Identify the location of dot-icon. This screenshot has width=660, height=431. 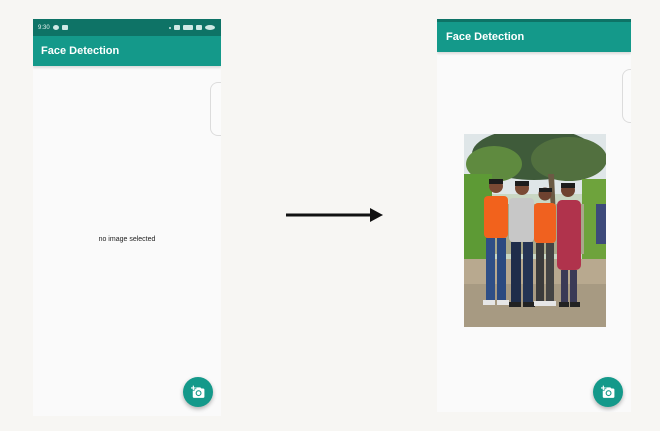
(170, 27).